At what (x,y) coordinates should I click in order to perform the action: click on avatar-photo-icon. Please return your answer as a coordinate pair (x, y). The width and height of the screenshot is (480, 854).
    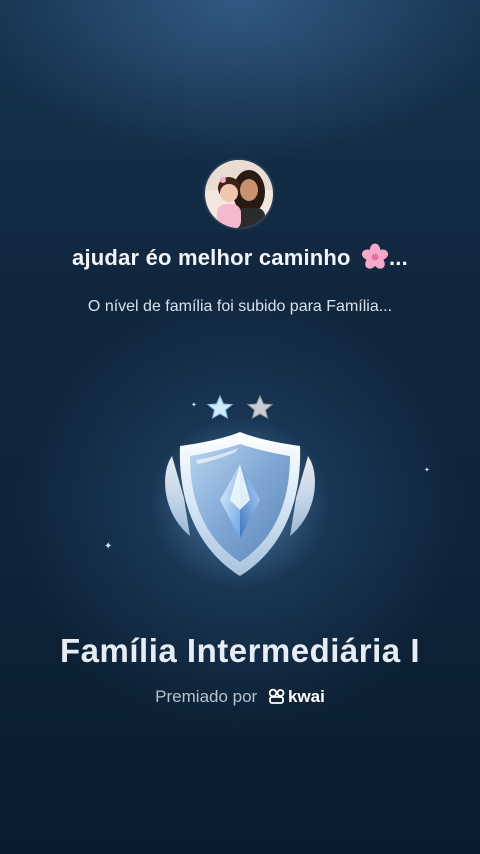
    Looking at the image, I should click on (239, 194).